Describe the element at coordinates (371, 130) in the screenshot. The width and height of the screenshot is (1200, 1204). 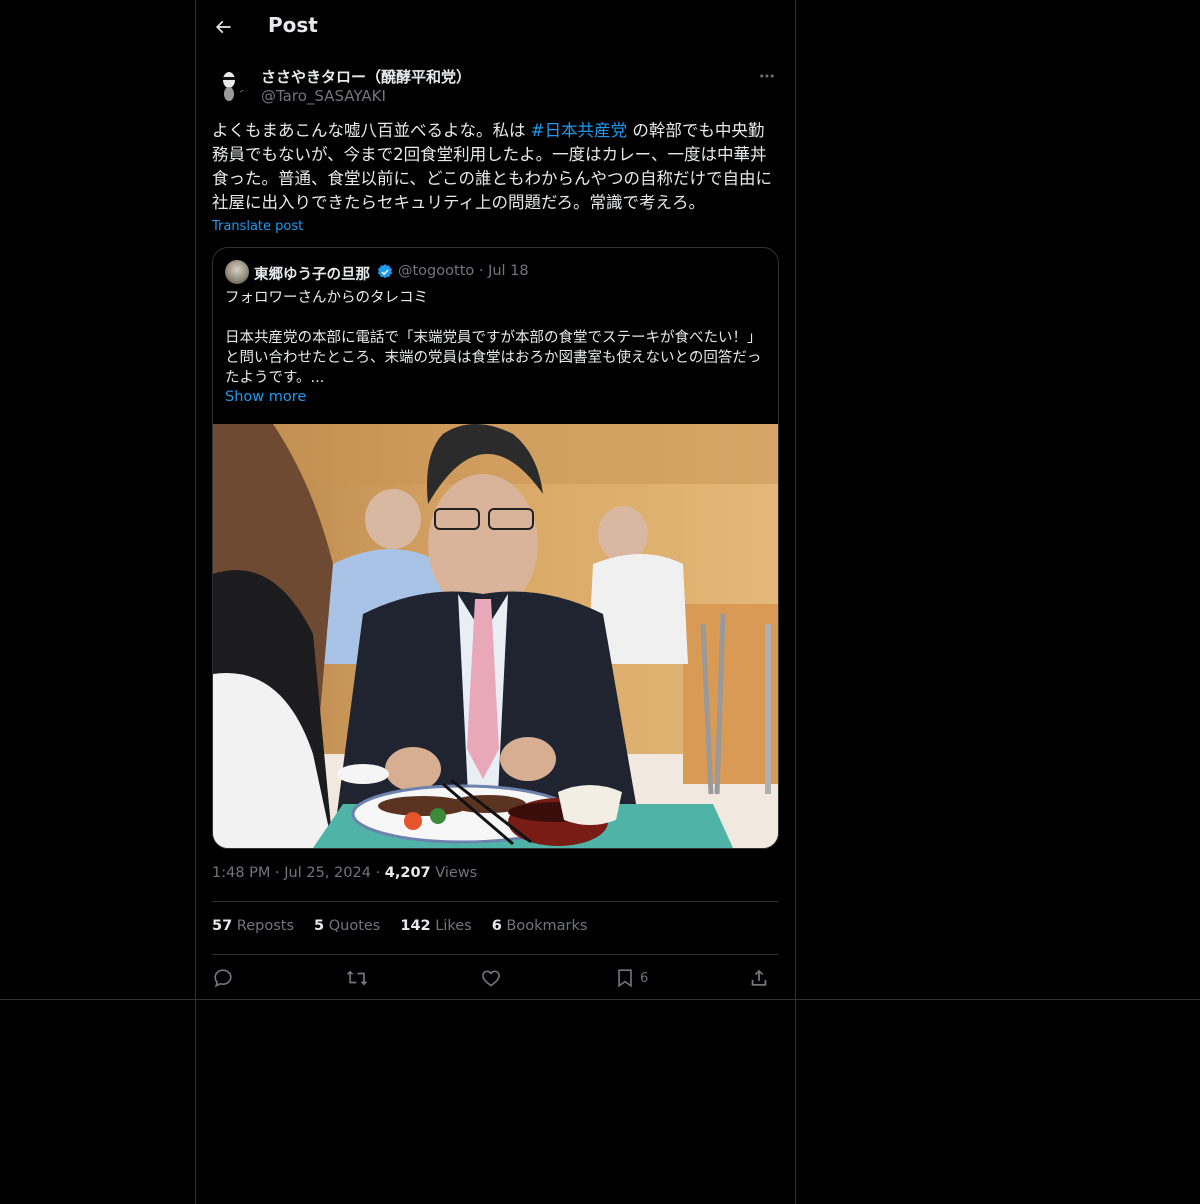
I see `tweet-text-before: よくもまあこんな嘘八百並べるよな。私は` at that location.